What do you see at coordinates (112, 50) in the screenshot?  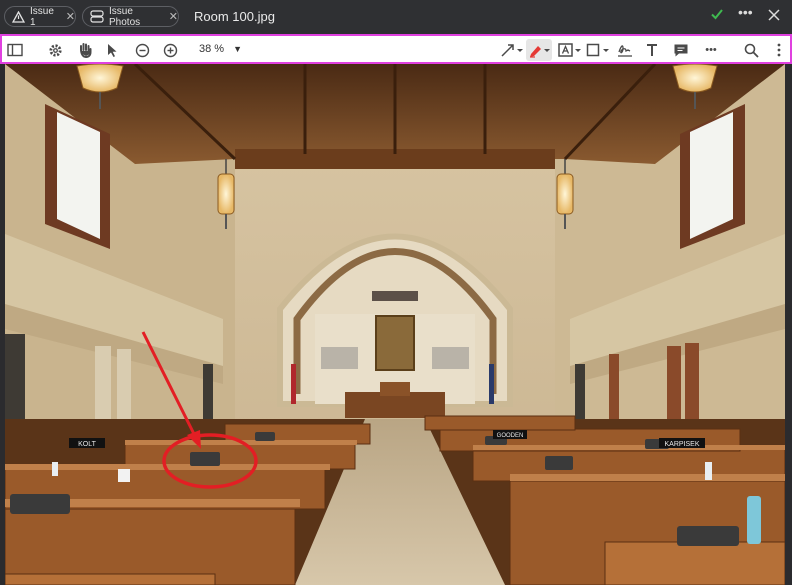 I see `select-arrow-icon` at bounding box center [112, 50].